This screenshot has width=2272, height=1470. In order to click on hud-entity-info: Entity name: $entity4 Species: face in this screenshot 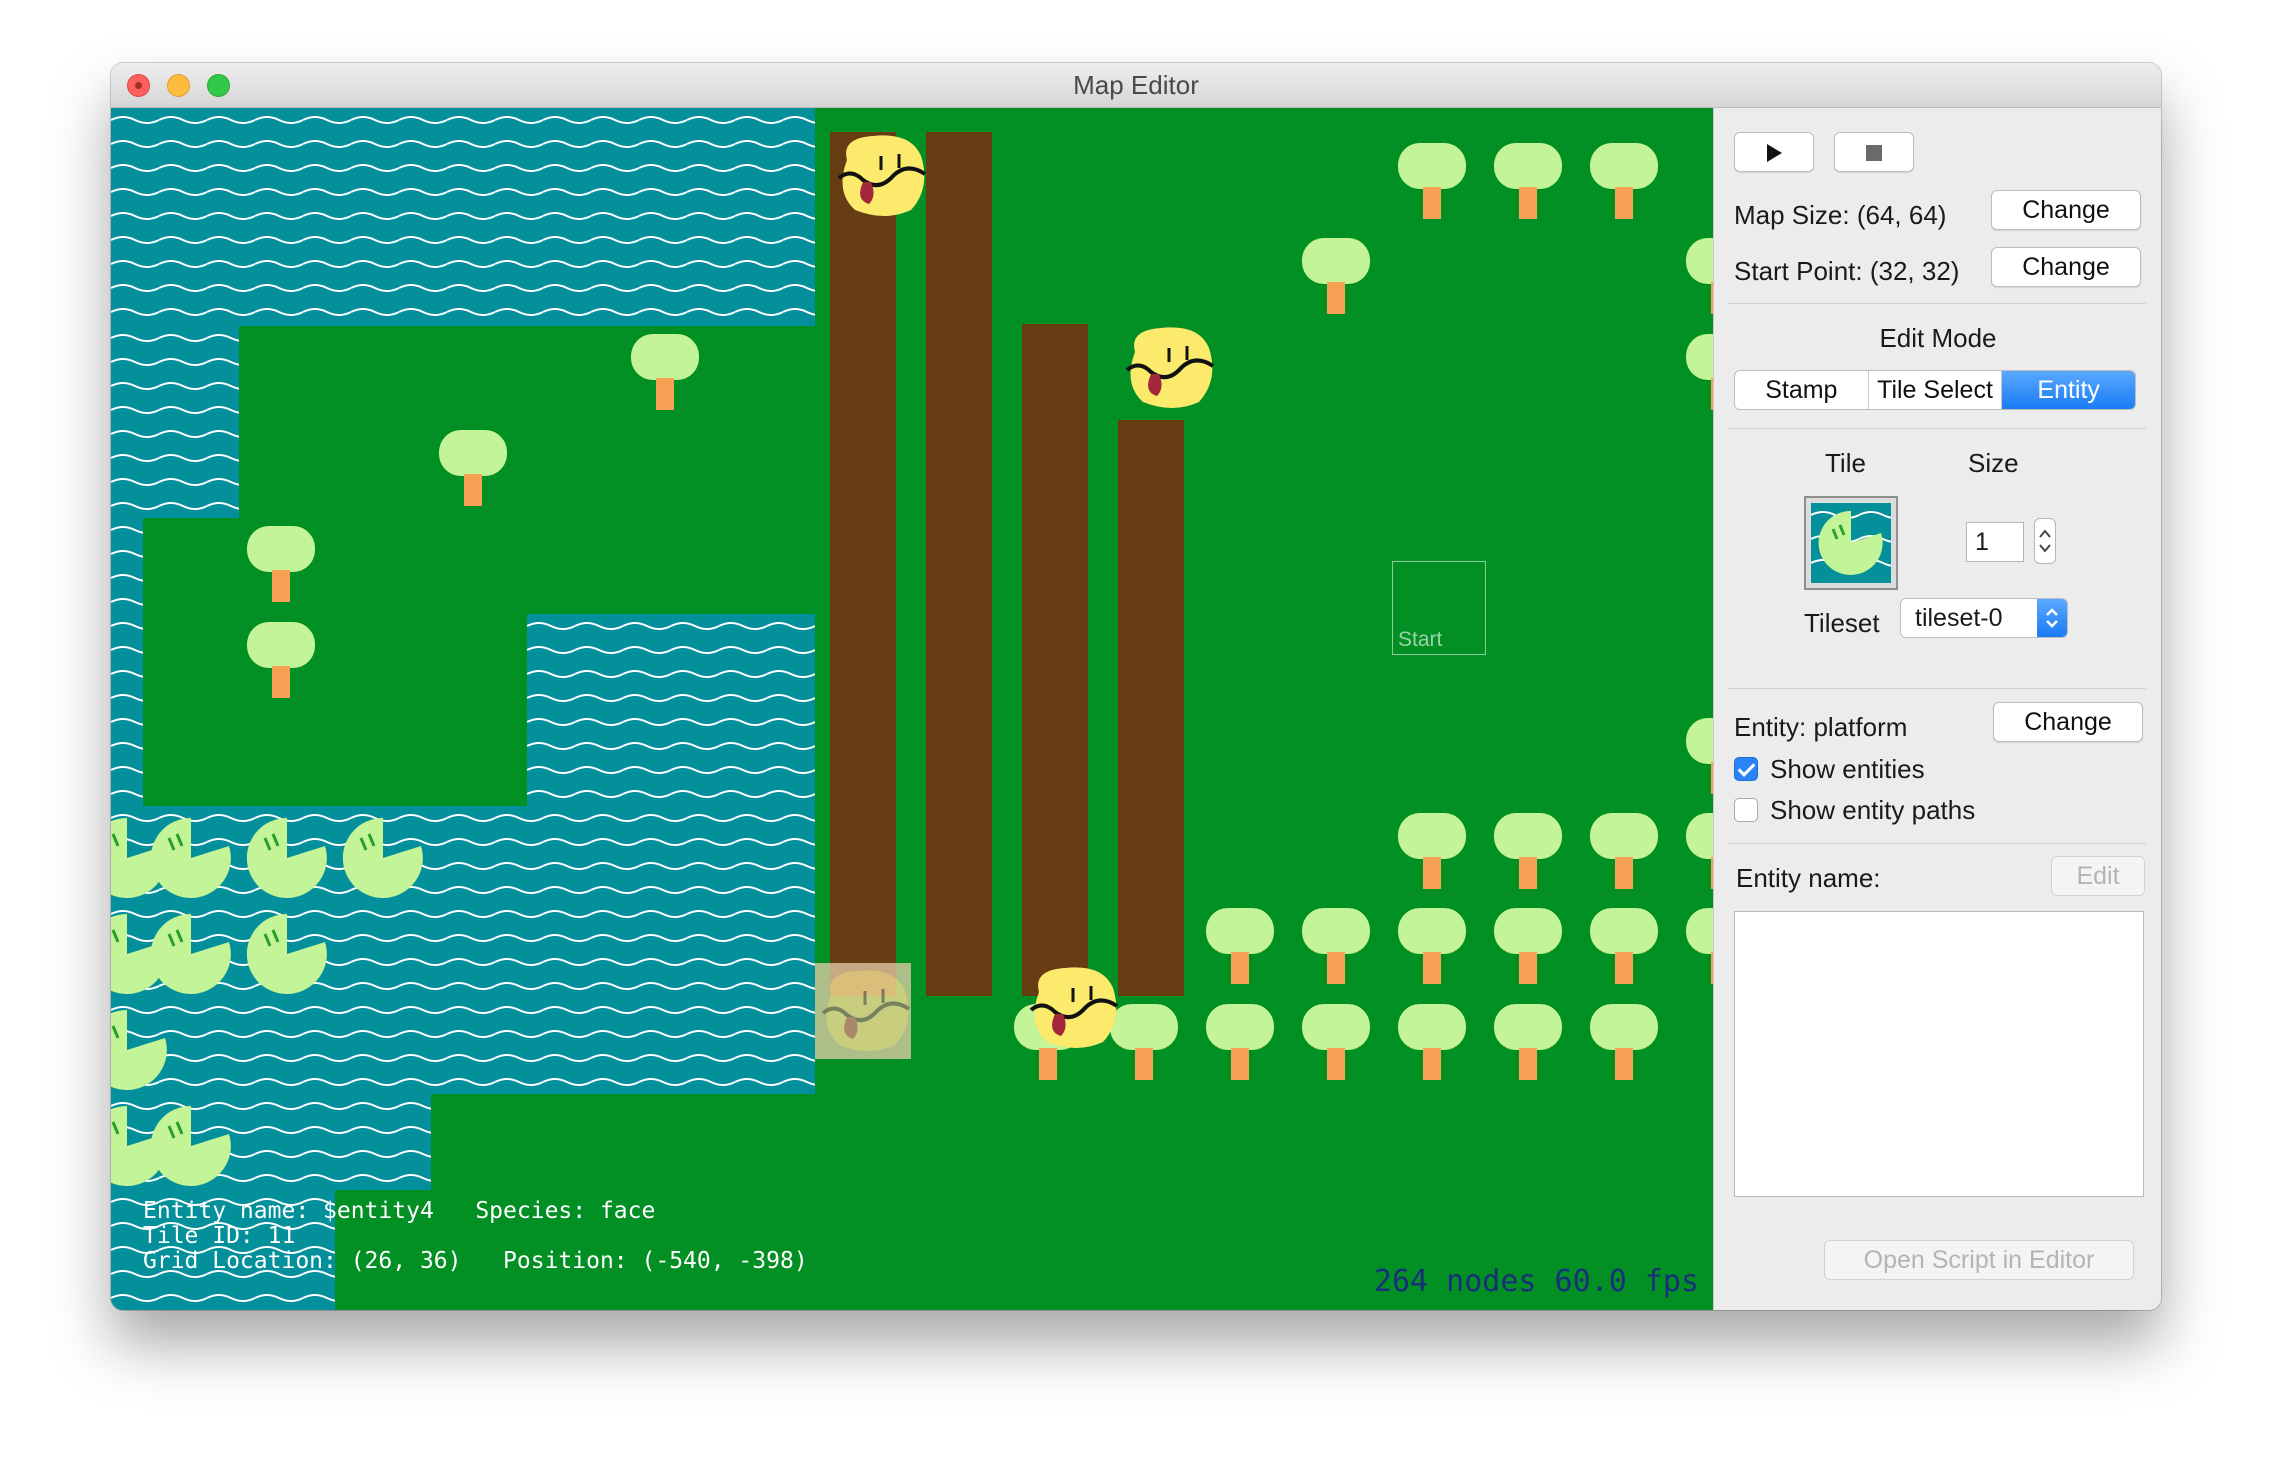, I will do `click(399, 1211)`.